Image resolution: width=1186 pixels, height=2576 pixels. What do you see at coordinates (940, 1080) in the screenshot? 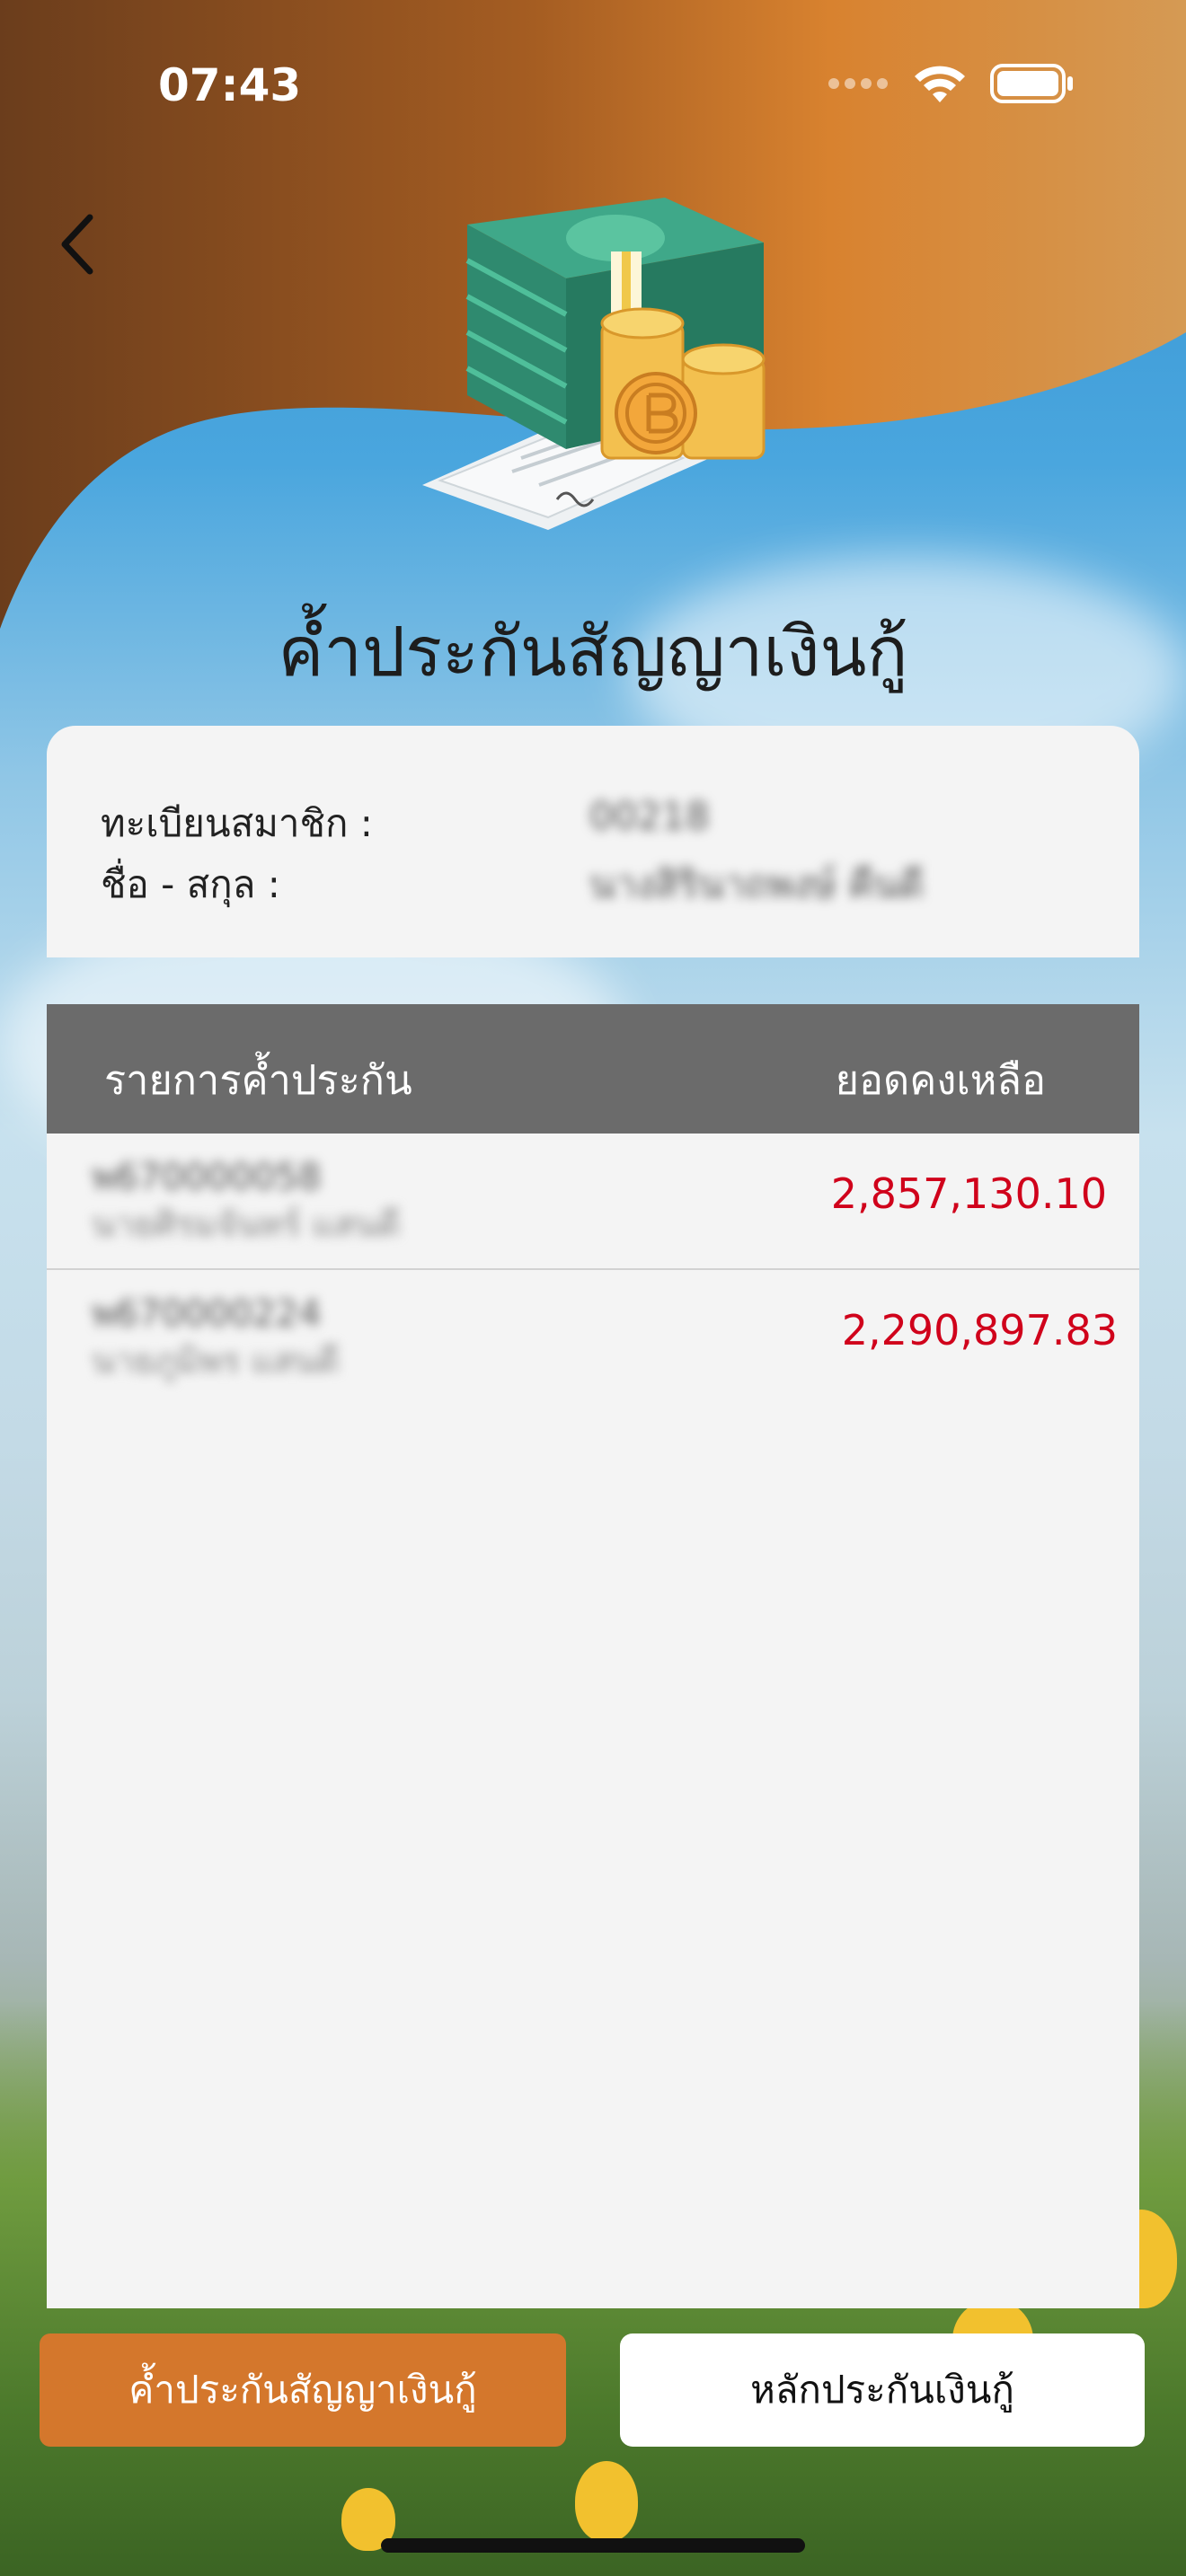
I see `column-header-balance: ยอดคงเหลือ` at bounding box center [940, 1080].